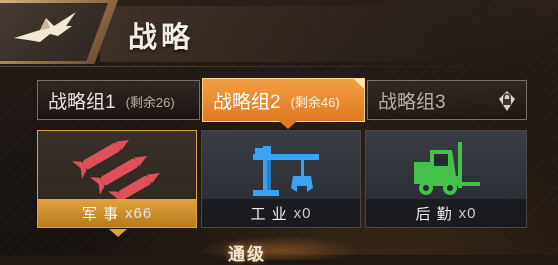  Describe the element at coordinates (247, 254) in the screenshot. I see `footer-partial-title: 通级` at that location.